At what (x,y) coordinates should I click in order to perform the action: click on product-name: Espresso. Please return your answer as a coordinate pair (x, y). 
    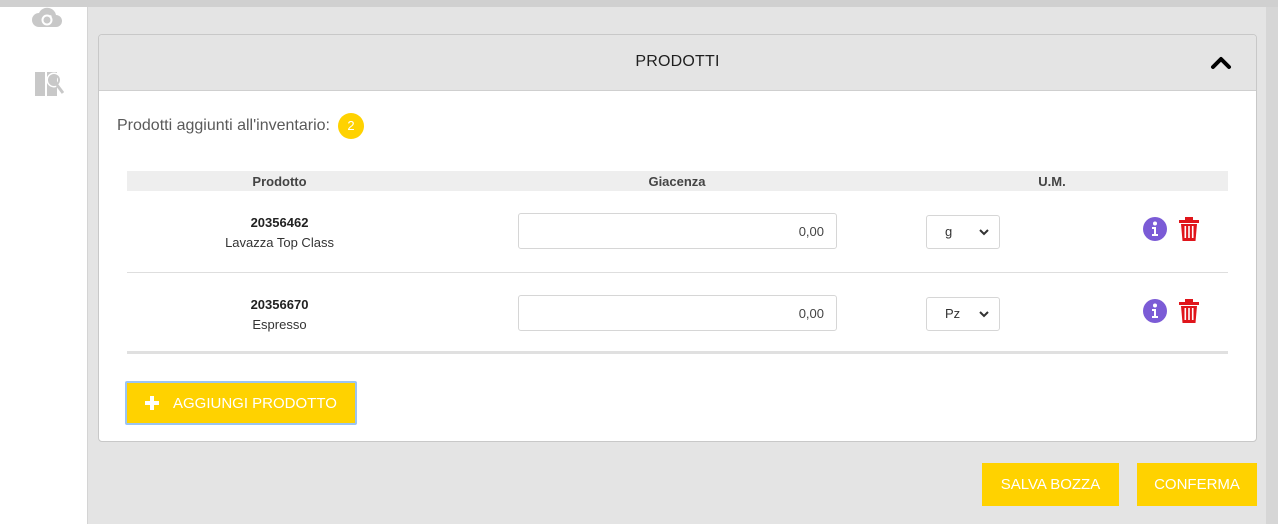
    Looking at the image, I should click on (279, 324).